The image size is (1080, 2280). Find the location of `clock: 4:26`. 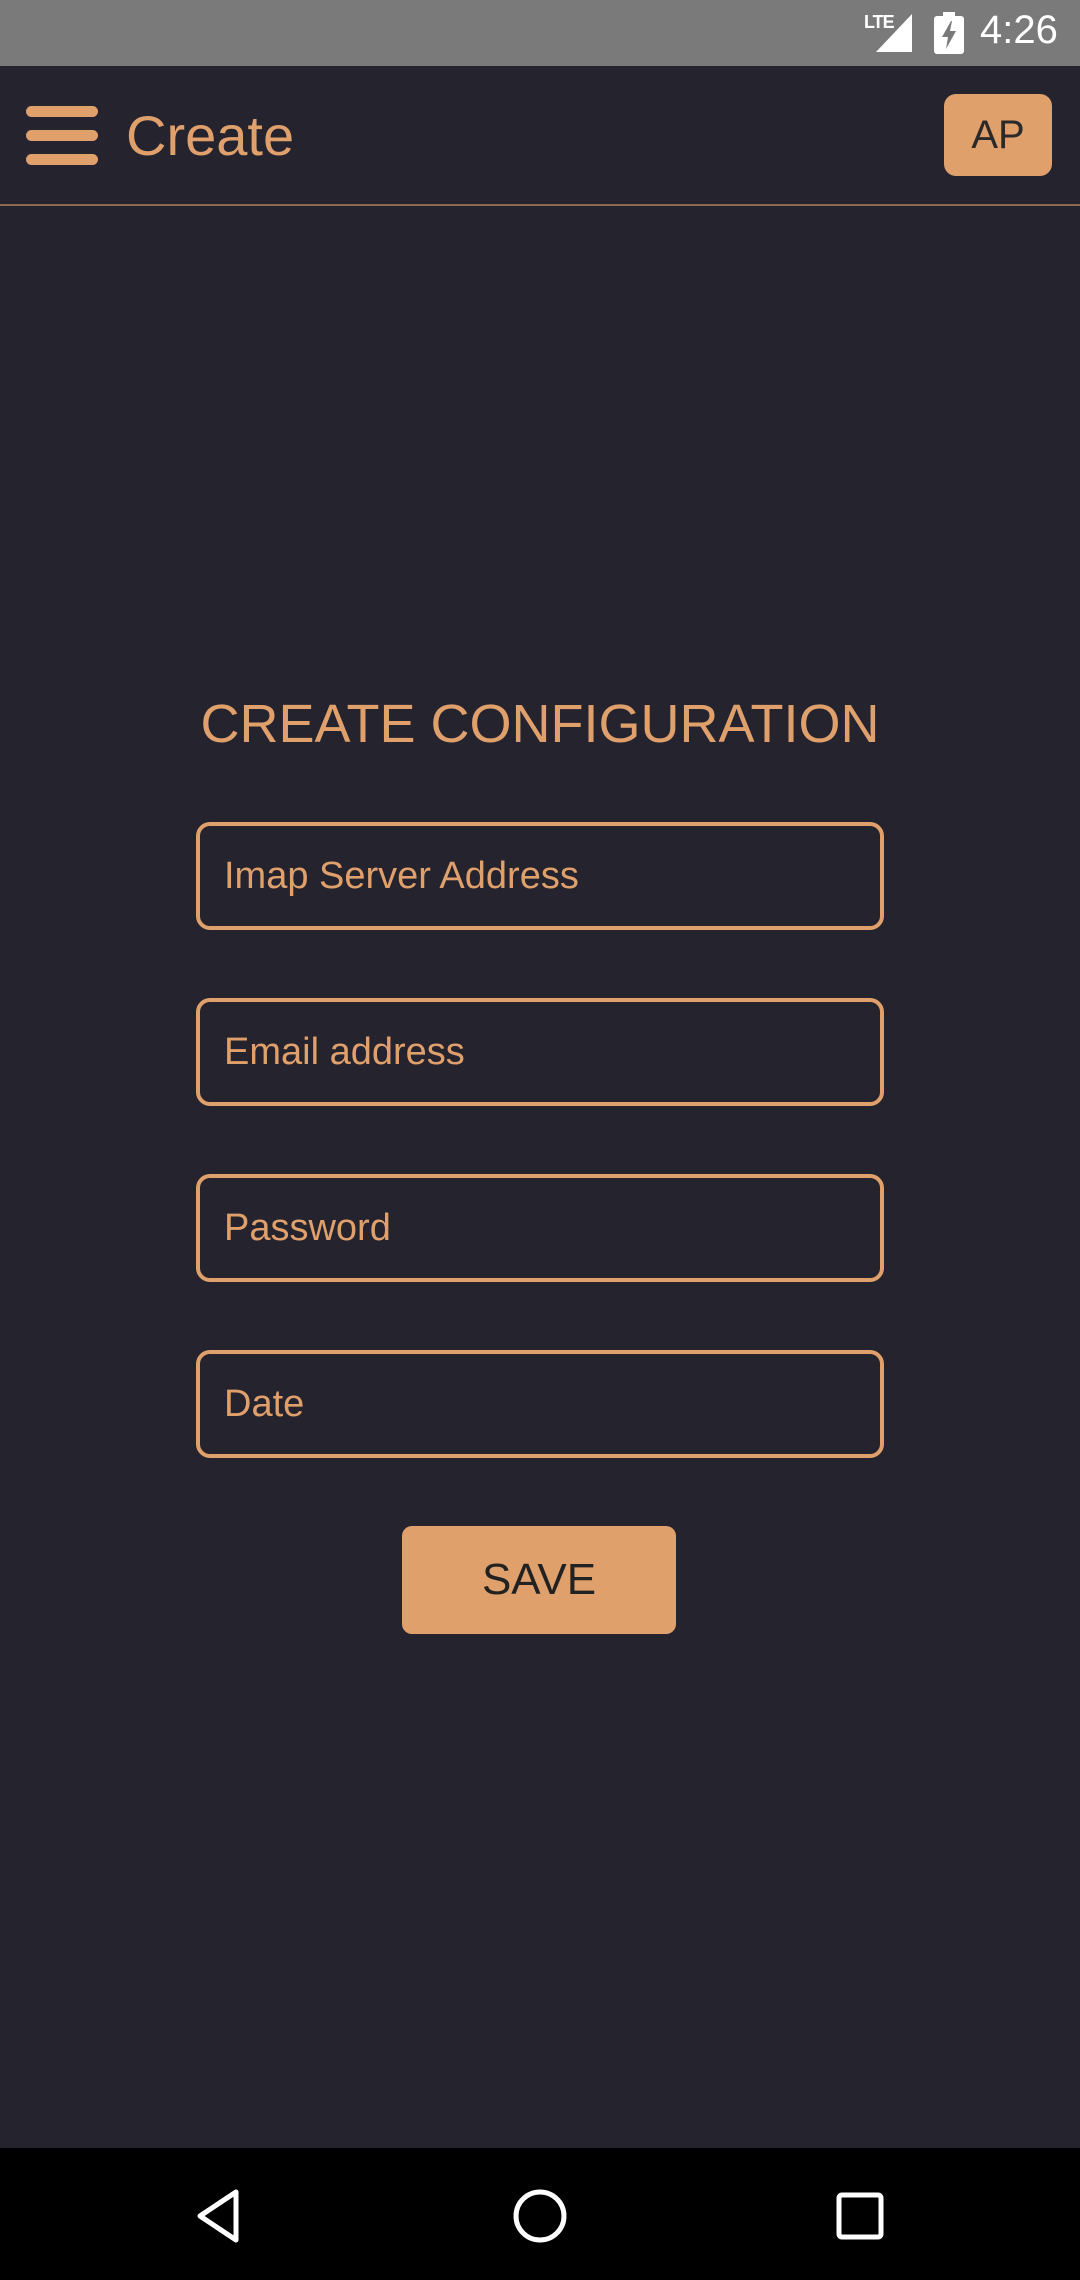

clock: 4:26 is located at coordinates (1019, 30).